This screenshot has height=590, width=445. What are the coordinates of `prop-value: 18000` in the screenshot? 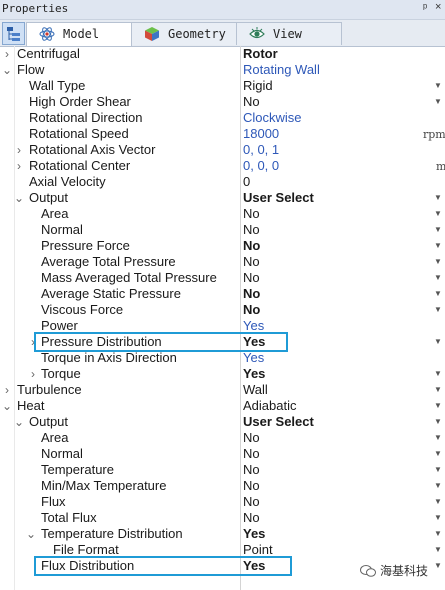 It's located at (261, 134).